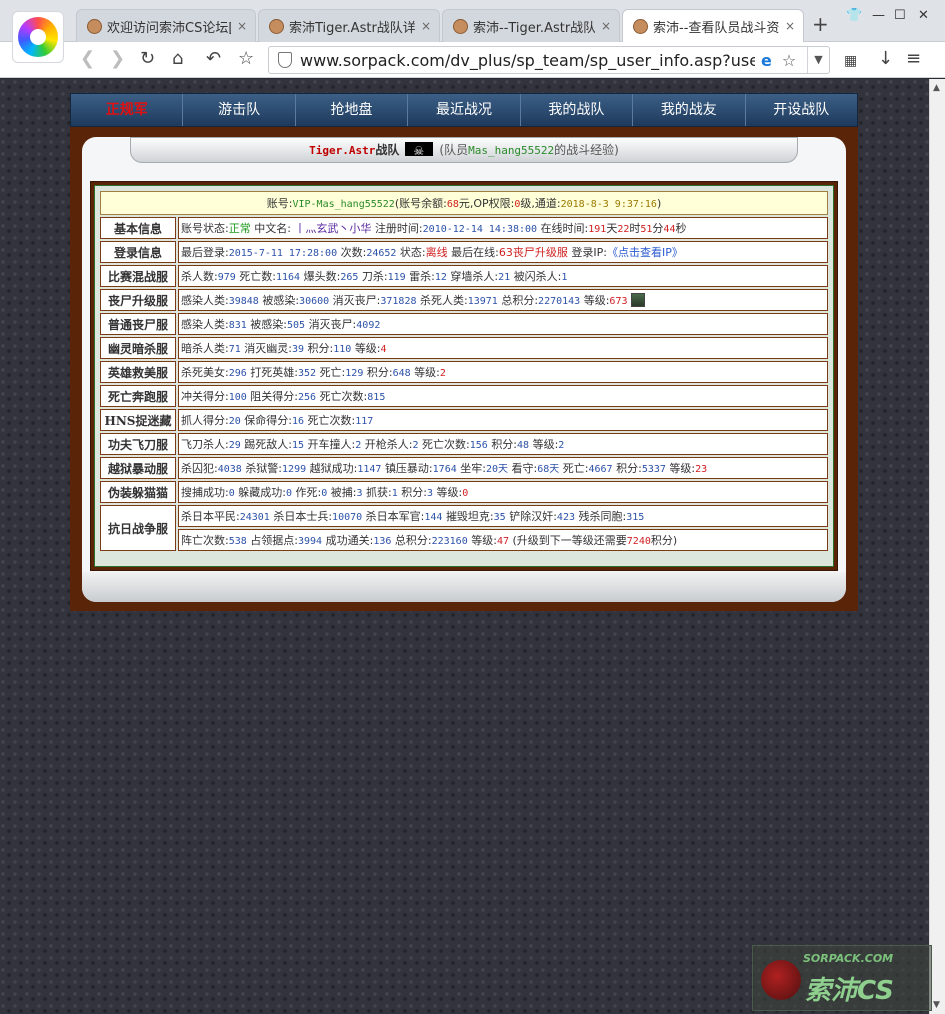 The height and width of the screenshot is (1014, 945). I want to click on download-icon: ↓, so click(885, 59).